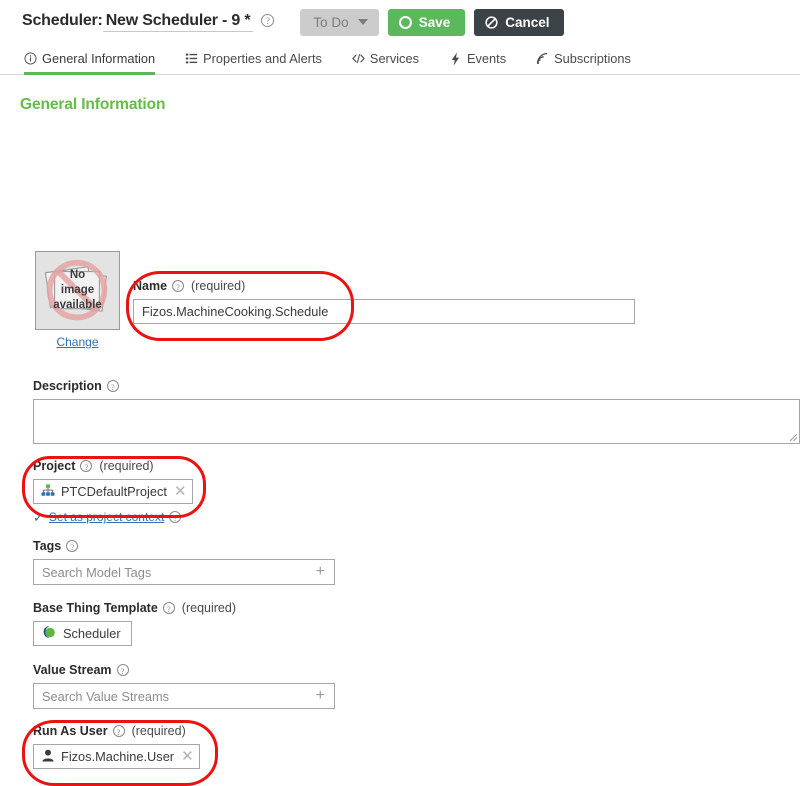  I want to click on field-project-label: Project ? (required), so click(113, 466).